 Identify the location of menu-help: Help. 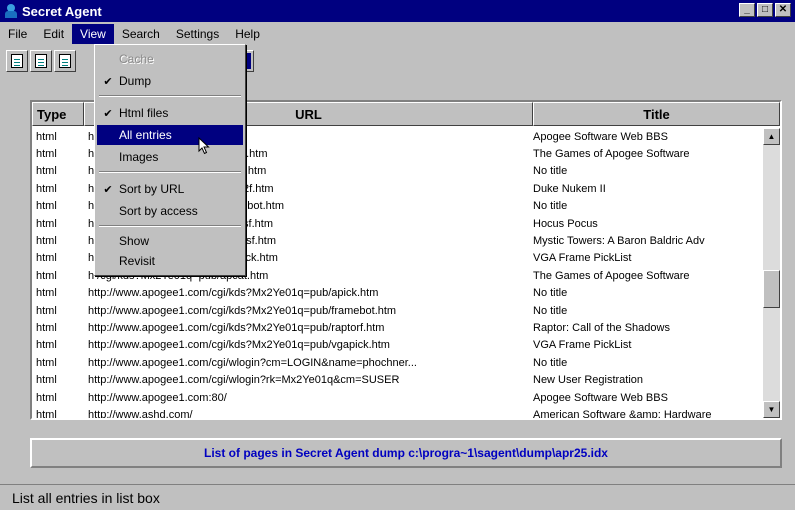
(247, 34).